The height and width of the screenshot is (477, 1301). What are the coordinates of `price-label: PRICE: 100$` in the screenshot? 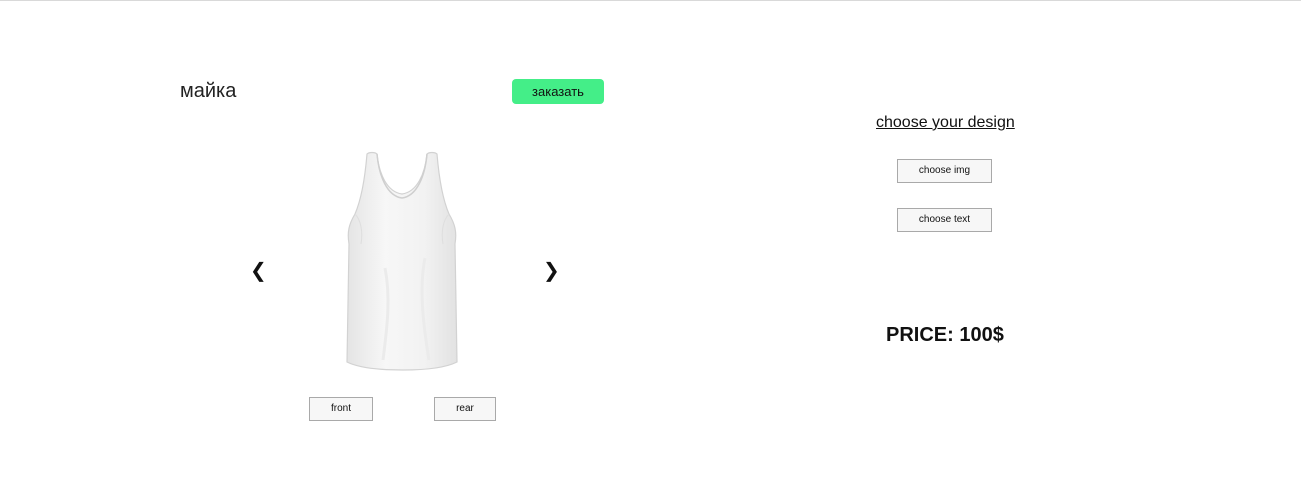 It's located at (945, 335).